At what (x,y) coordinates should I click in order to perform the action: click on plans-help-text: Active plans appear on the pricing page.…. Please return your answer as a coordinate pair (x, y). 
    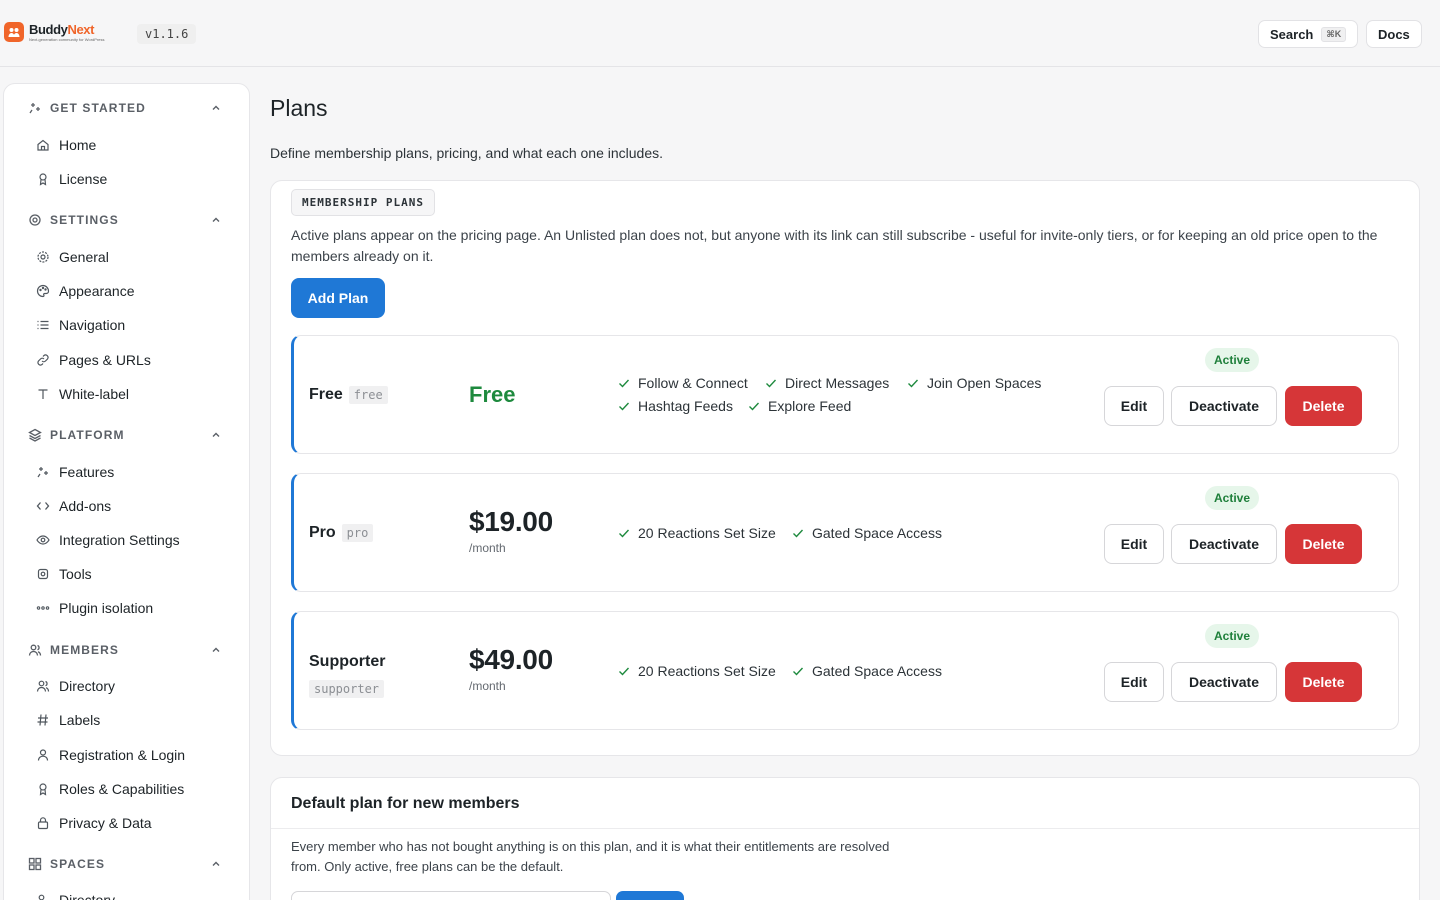
    Looking at the image, I should click on (834, 245).